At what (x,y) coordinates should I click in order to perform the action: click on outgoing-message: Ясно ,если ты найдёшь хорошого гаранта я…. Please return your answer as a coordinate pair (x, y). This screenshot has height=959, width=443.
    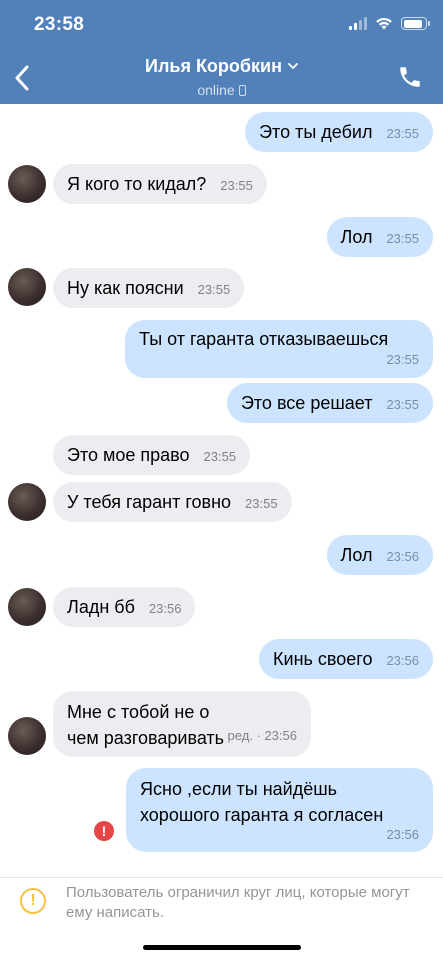
    Looking at the image, I should click on (279, 810).